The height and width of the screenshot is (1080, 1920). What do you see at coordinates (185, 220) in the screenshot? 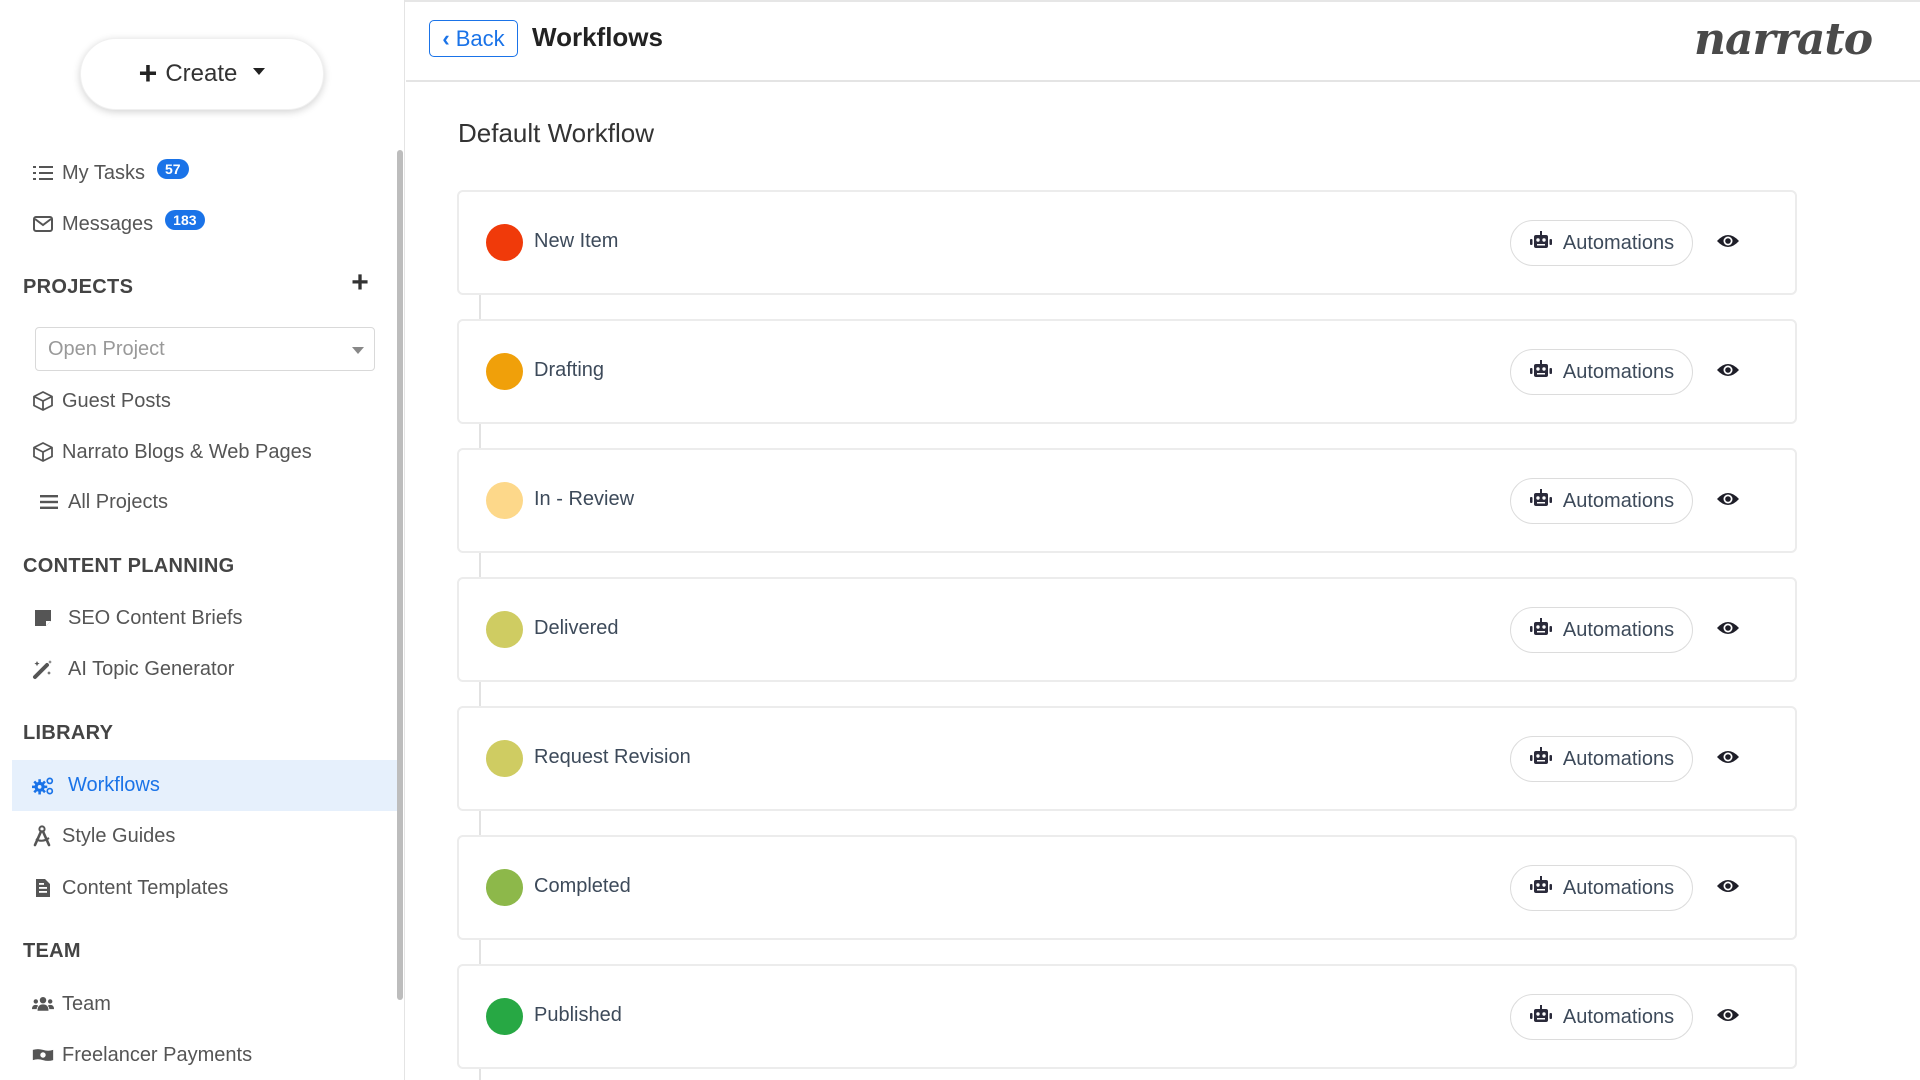
I see `messages-count-badge: 183` at bounding box center [185, 220].